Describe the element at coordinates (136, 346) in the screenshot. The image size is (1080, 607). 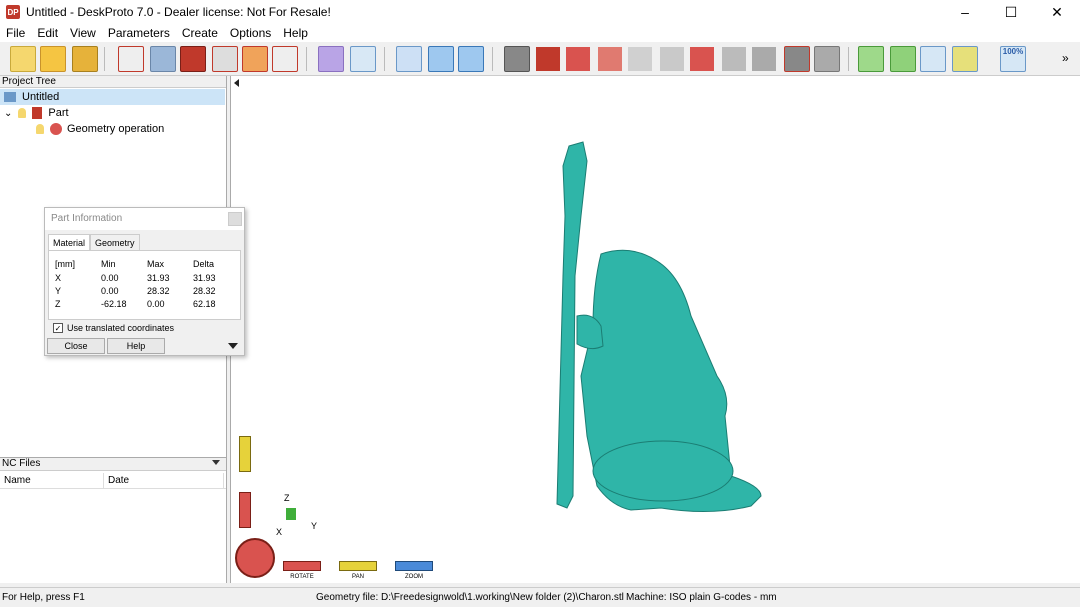
I see `help-button: Help` at that location.